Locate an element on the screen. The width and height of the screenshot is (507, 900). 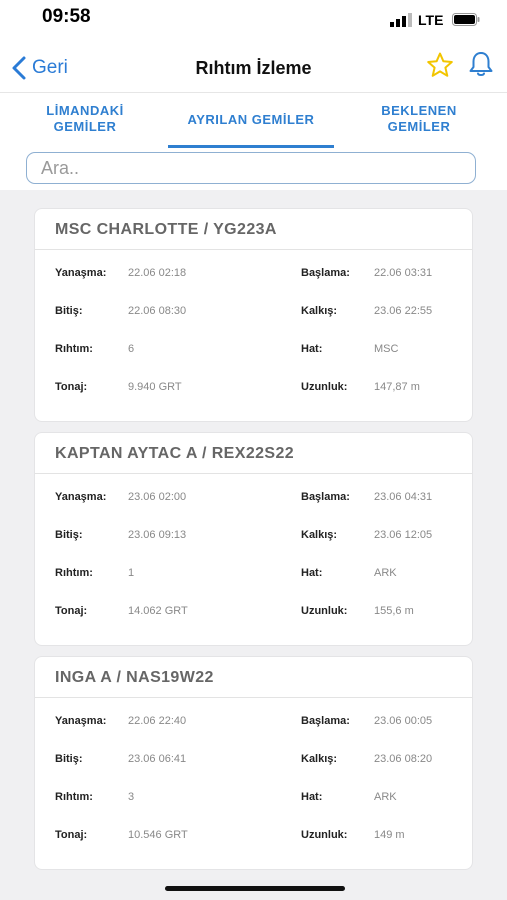
ship-title: KAPTAN AYTAC A / REX22S22 is located at coordinates (175, 453).